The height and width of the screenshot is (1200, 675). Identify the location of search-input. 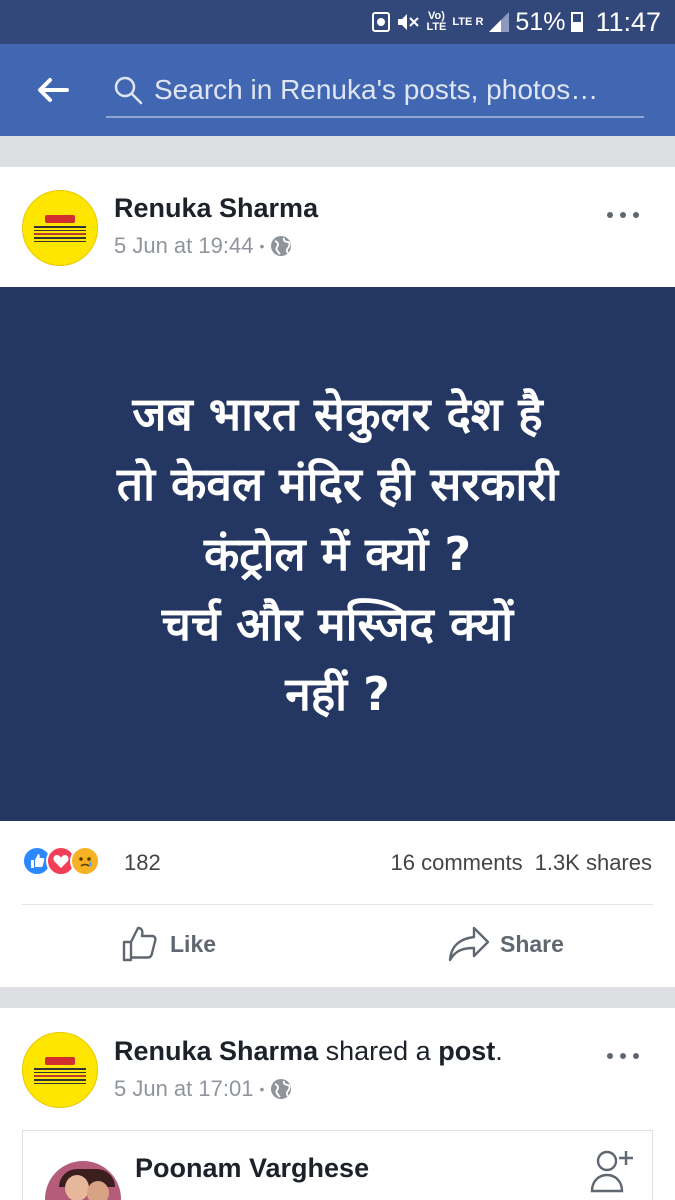
(394, 90).